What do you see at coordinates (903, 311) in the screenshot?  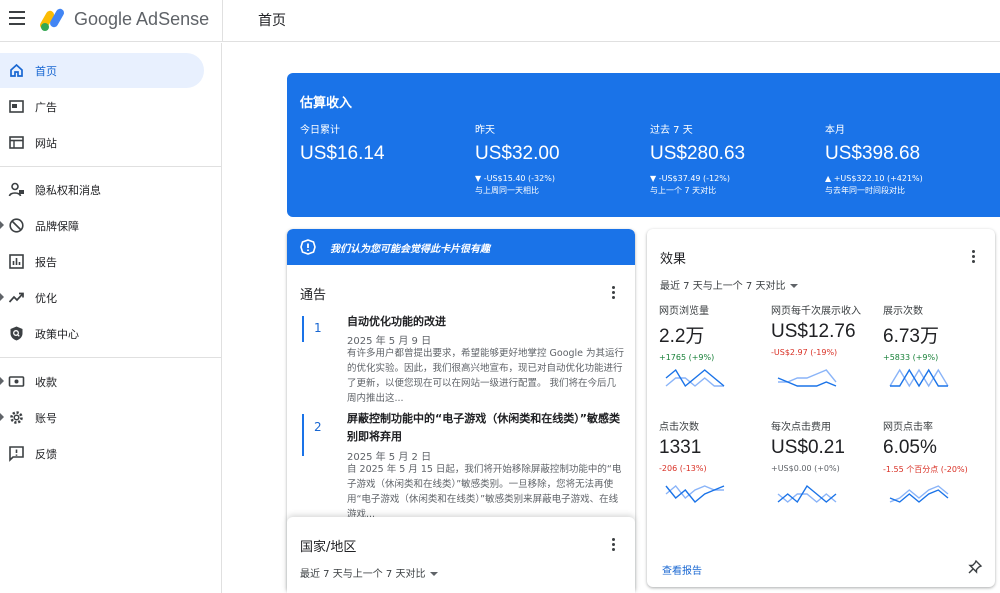 I see `stat-label: 展示次数` at bounding box center [903, 311].